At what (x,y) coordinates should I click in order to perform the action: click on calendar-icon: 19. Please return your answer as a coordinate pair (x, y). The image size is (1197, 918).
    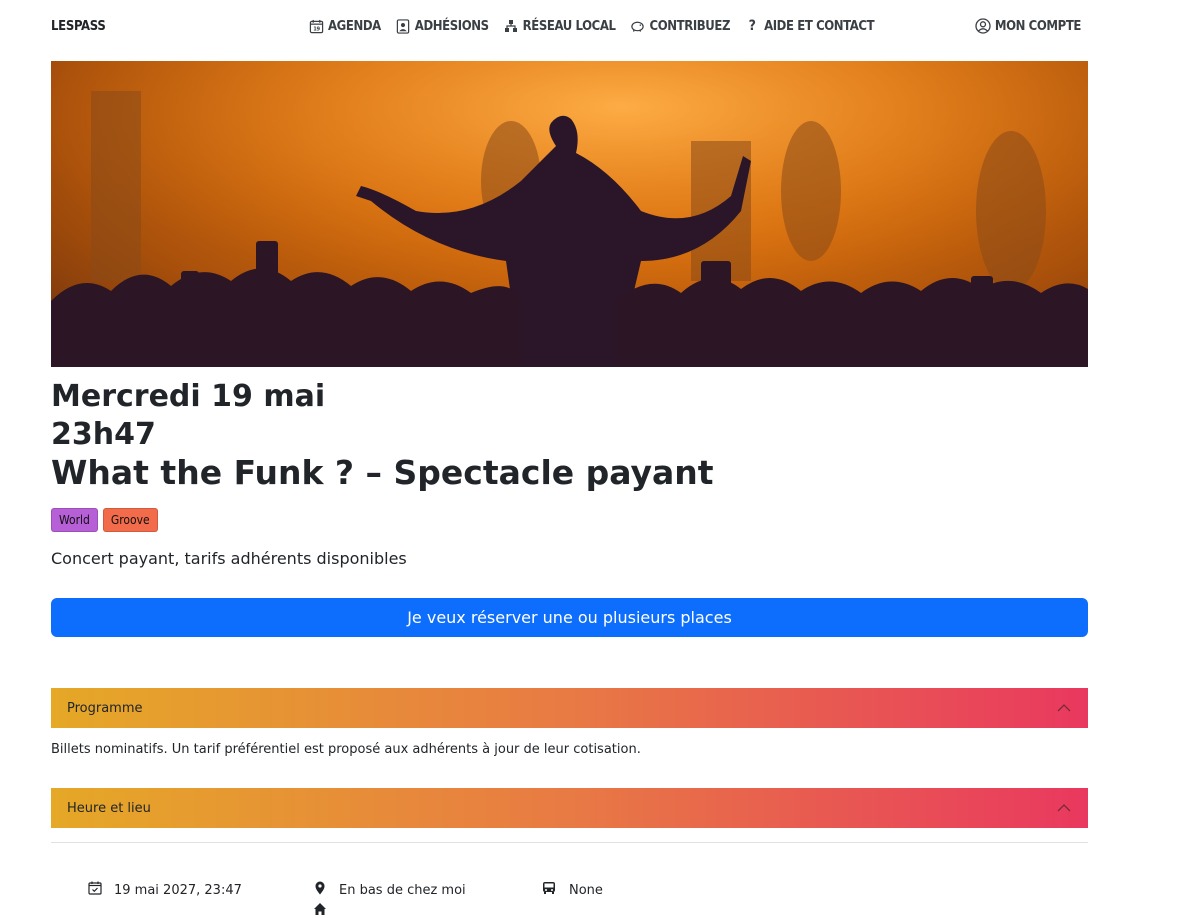
    Looking at the image, I should click on (316, 26).